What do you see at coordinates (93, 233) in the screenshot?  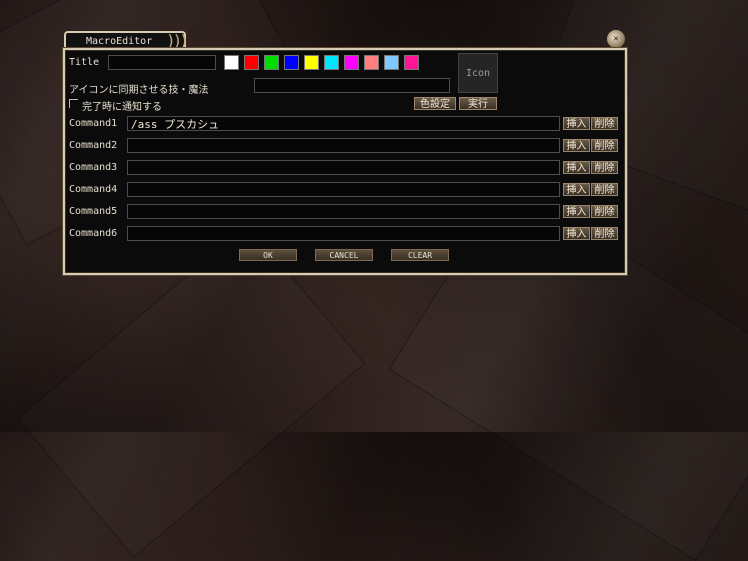 I see `command-label: Command6` at bounding box center [93, 233].